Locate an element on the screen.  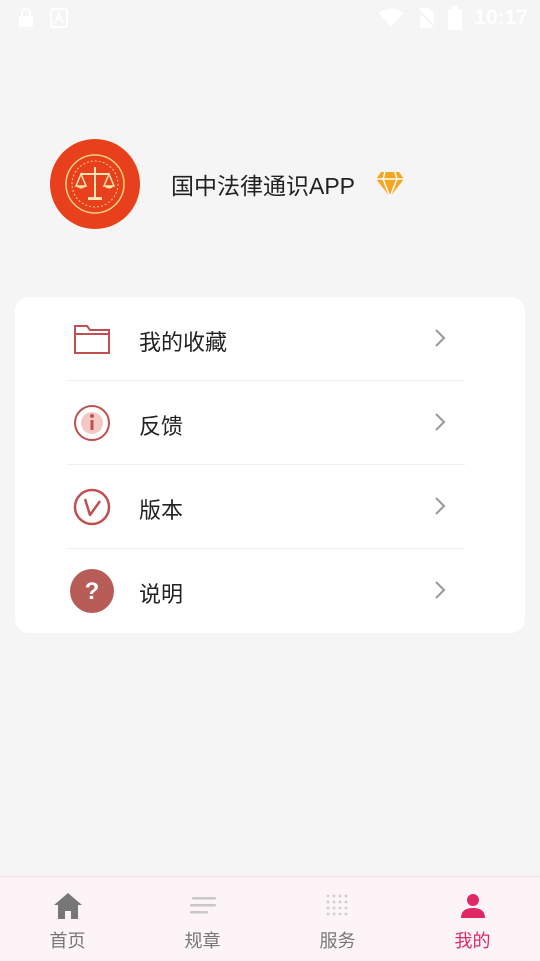
no-sim-icon is located at coordinates (426, 18).